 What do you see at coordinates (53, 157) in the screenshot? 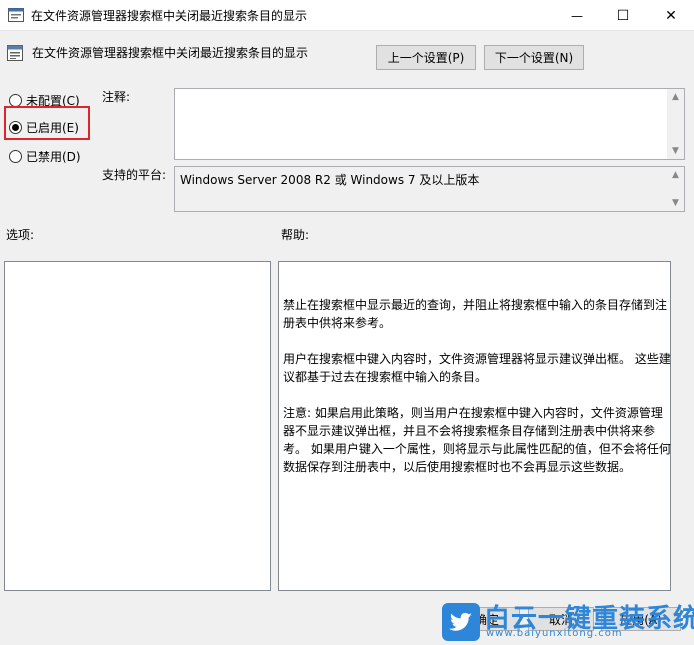
I see `radio-label: 已禁用(D)` at bounding box center [53, 157].